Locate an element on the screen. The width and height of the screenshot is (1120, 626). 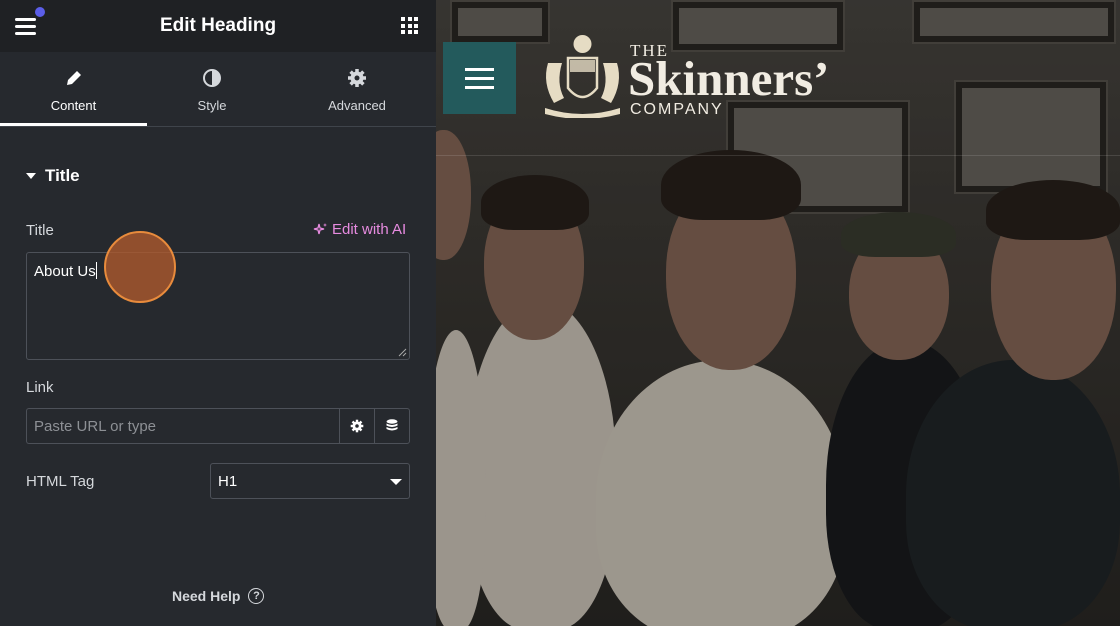
tab-style: Style is located at coordinates (212, 89).